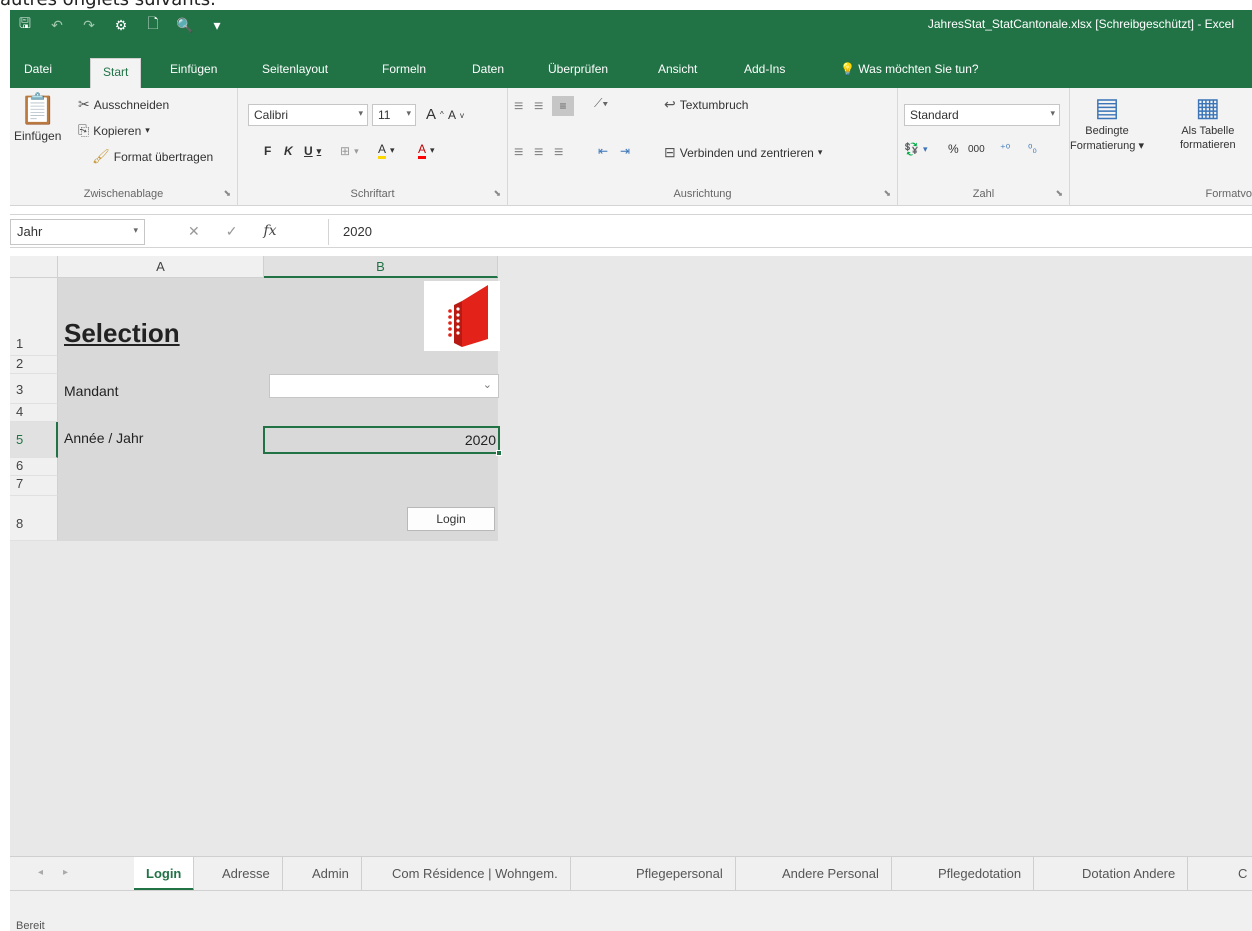 The width and height of the screenshot is (1252, 931). I want to click on tab-datei: Datei, so click(38, 69).